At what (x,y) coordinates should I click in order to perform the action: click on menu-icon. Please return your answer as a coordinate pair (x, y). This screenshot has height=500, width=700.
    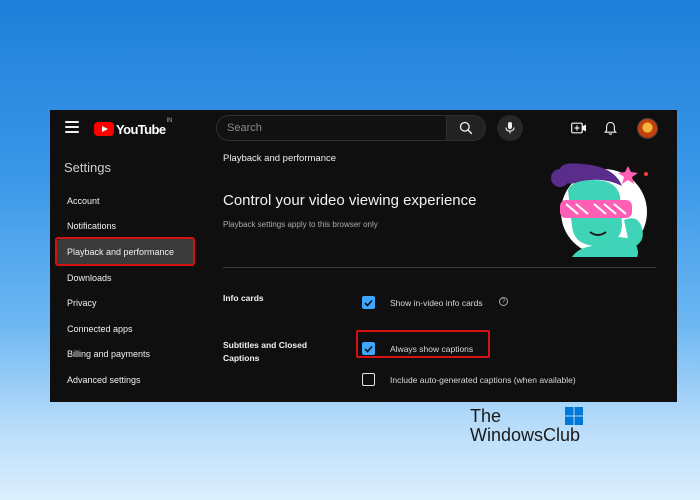
    Looking at the image, I should click on (72, 127).